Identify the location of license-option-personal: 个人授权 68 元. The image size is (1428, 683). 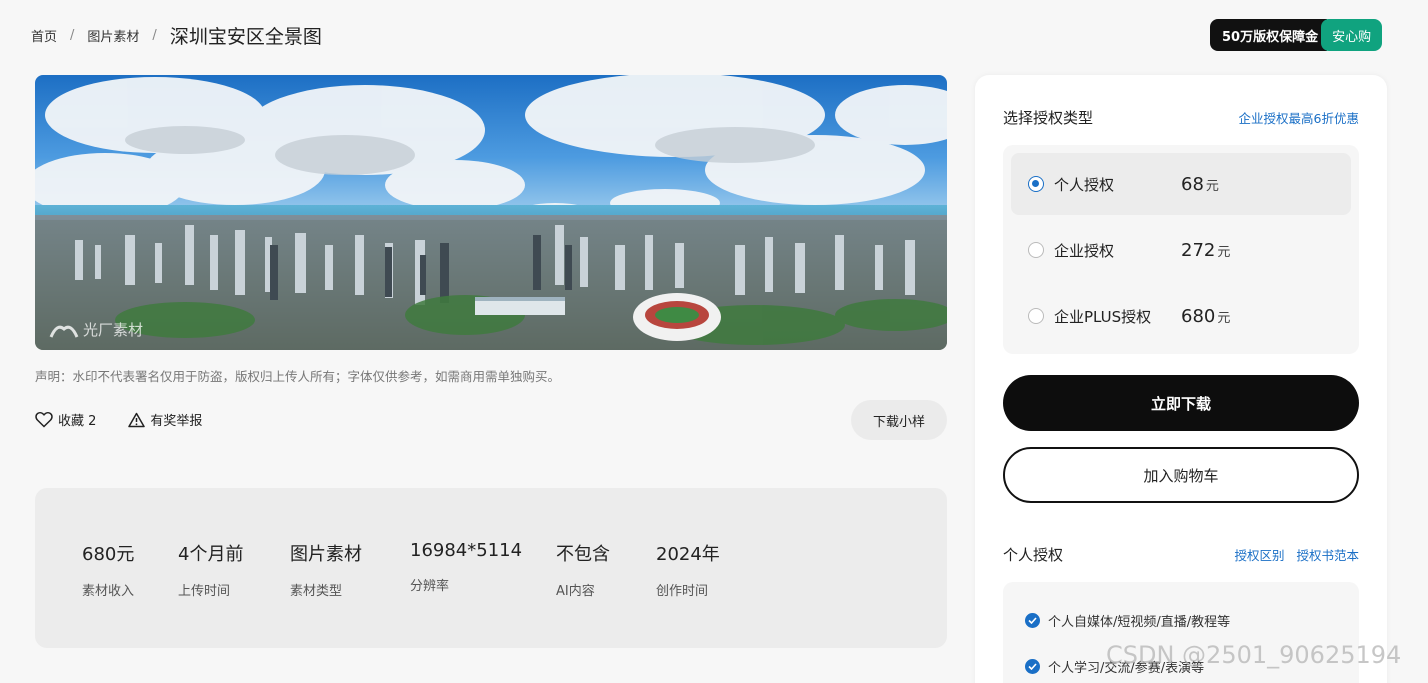
(1181, 184).